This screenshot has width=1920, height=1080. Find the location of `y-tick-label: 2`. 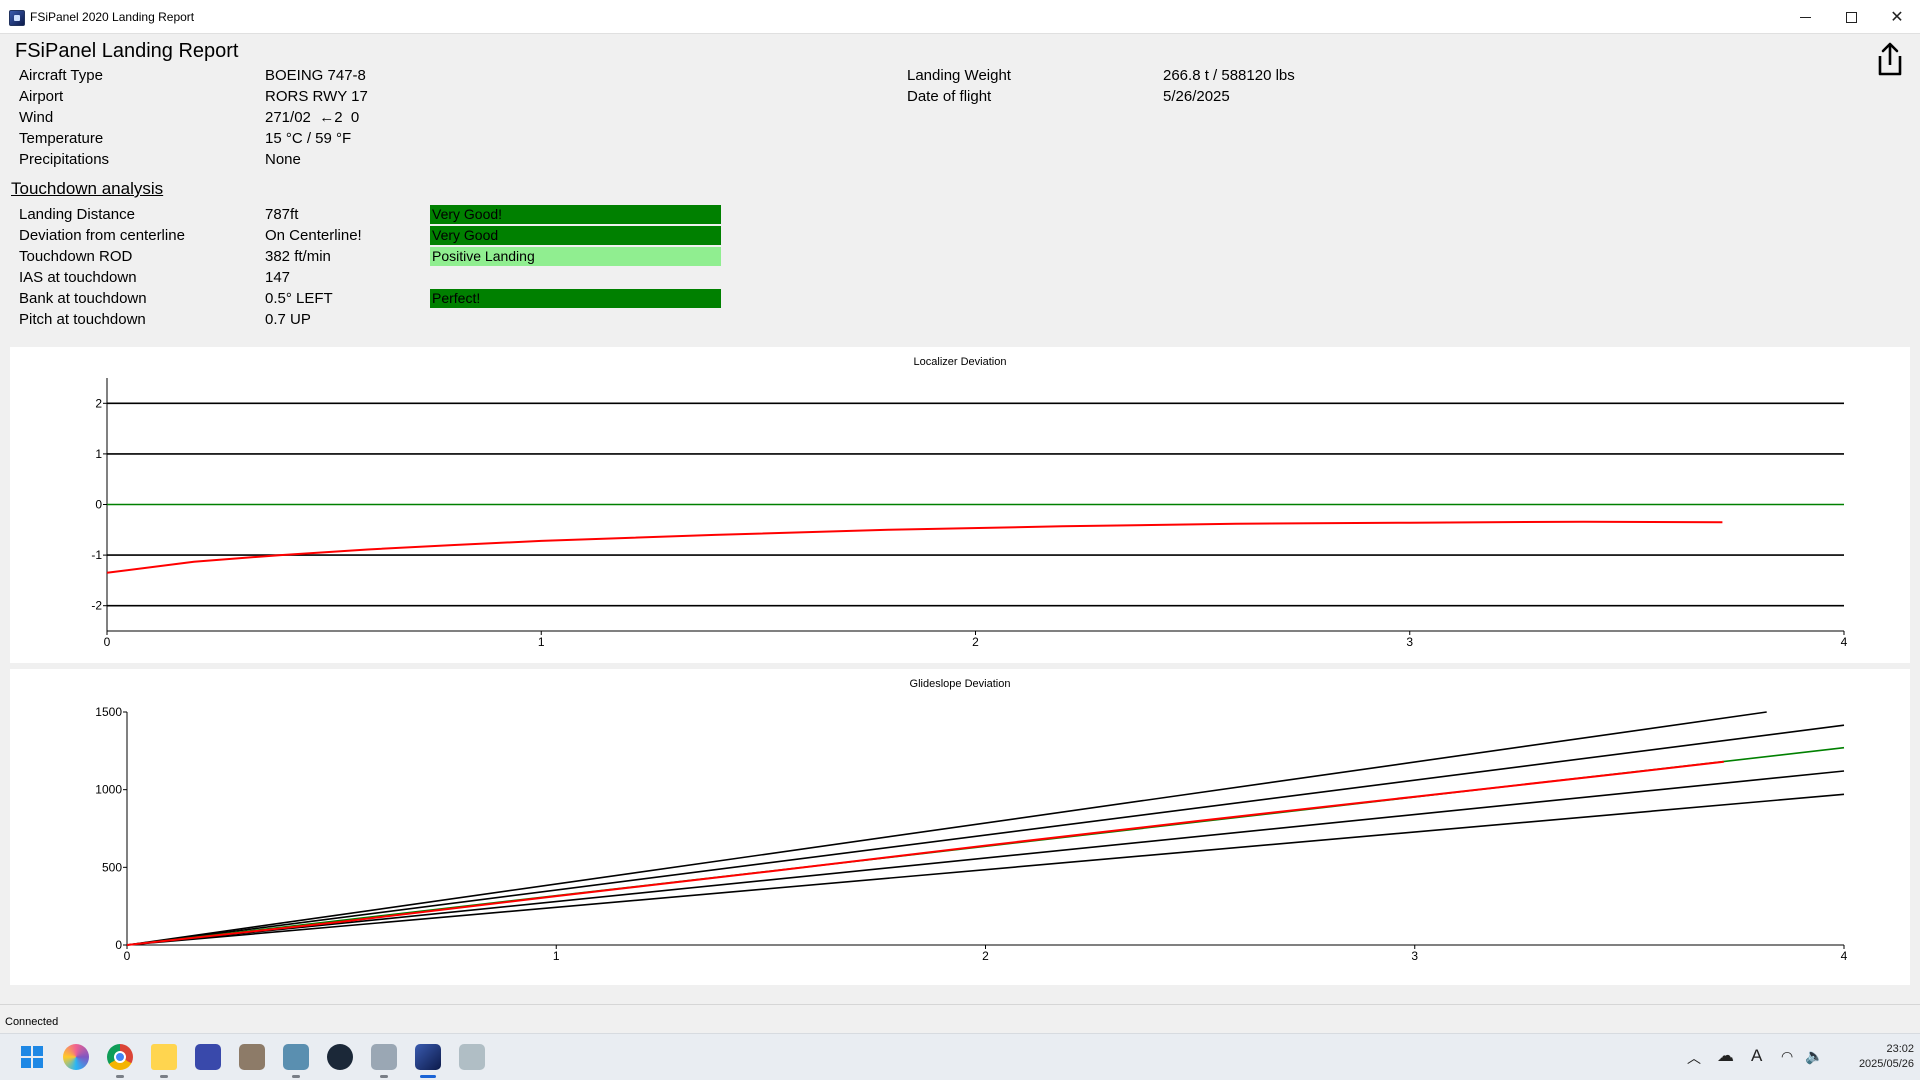

y-tick-label: 2 is located at coordinates (98, 403).